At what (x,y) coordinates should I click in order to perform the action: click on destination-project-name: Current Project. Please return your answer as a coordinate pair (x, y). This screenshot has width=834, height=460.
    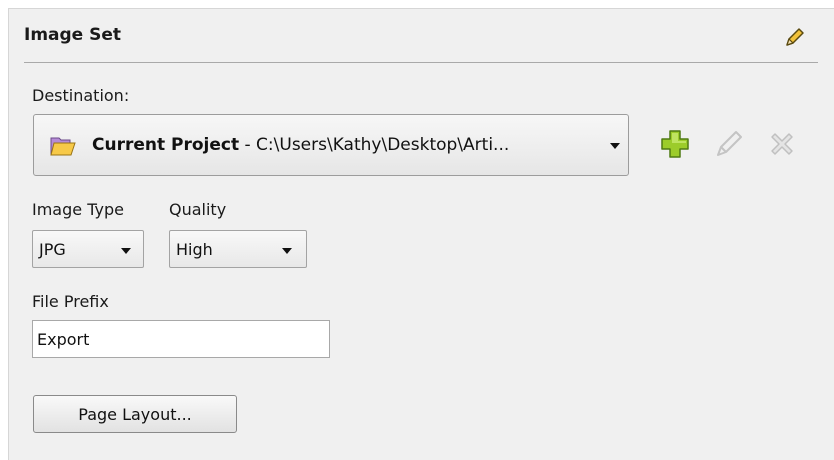
    Looking at the image, I should click on (166, 145).